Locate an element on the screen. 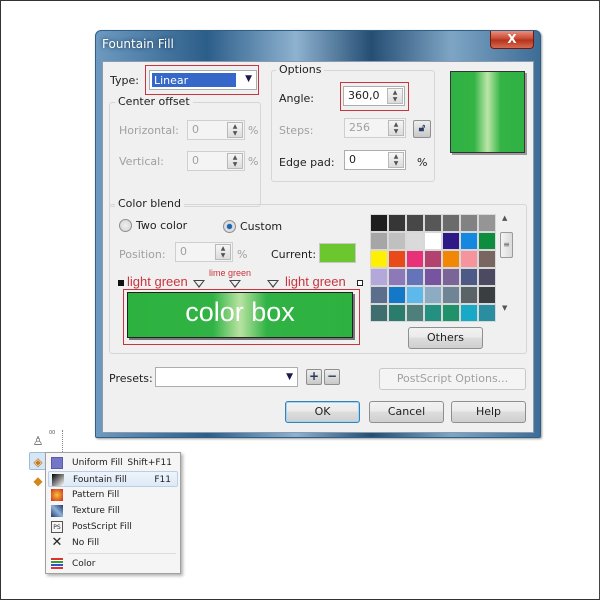 Image resolution: width=600 pixels, height=600 pixels. steps-input: 256 ▲ ▼ is located at coordinates (375, 128).